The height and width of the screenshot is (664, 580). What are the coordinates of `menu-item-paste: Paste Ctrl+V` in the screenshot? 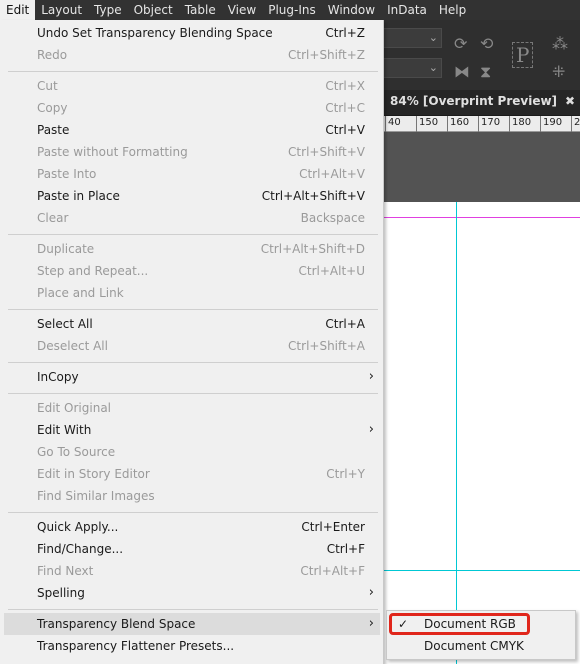 It's located at (192, 130).